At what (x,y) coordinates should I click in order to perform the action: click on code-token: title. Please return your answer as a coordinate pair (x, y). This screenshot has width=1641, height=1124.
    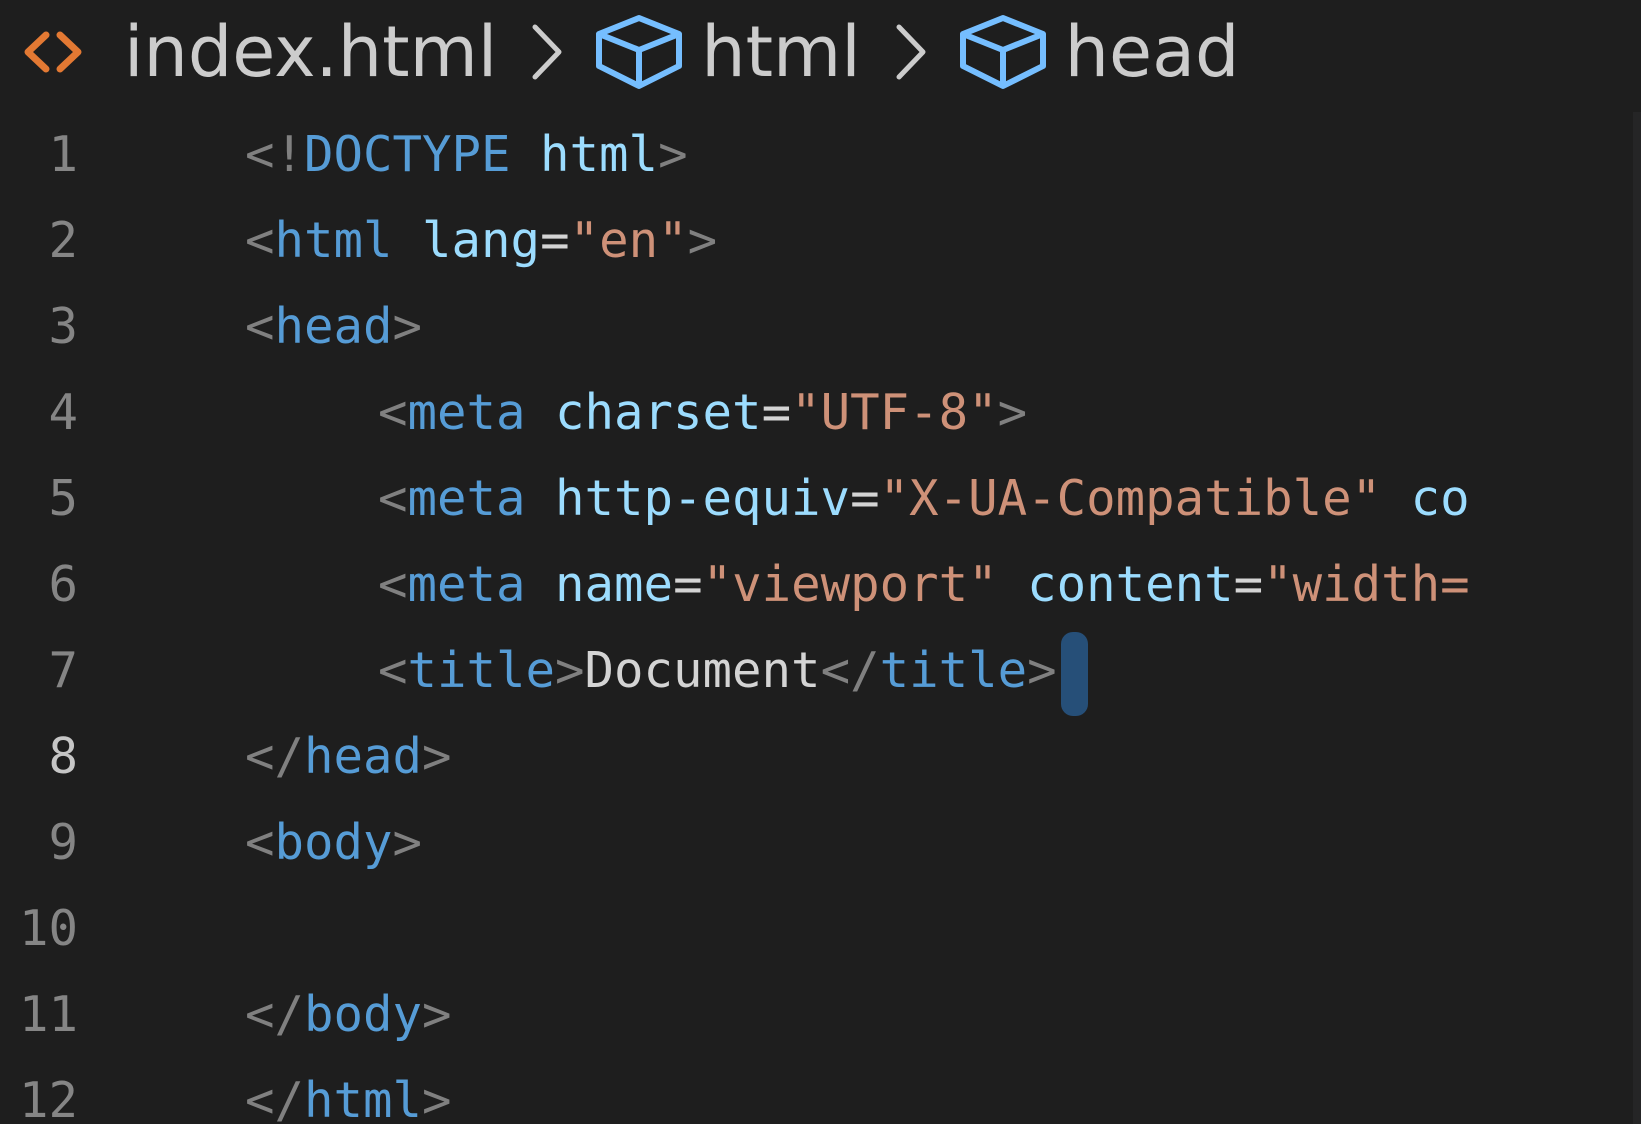
    Looking at the image, I should click on (481, 670).